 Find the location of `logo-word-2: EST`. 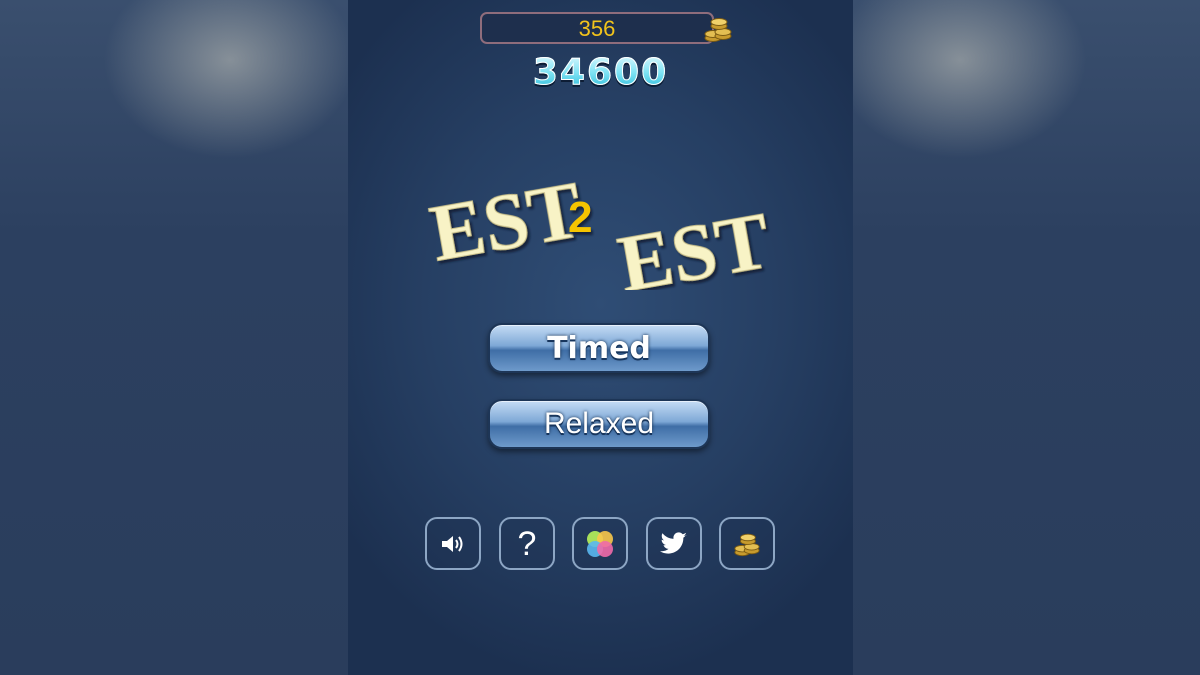

logo-word-2: EST is located at coordinates (694, 243).